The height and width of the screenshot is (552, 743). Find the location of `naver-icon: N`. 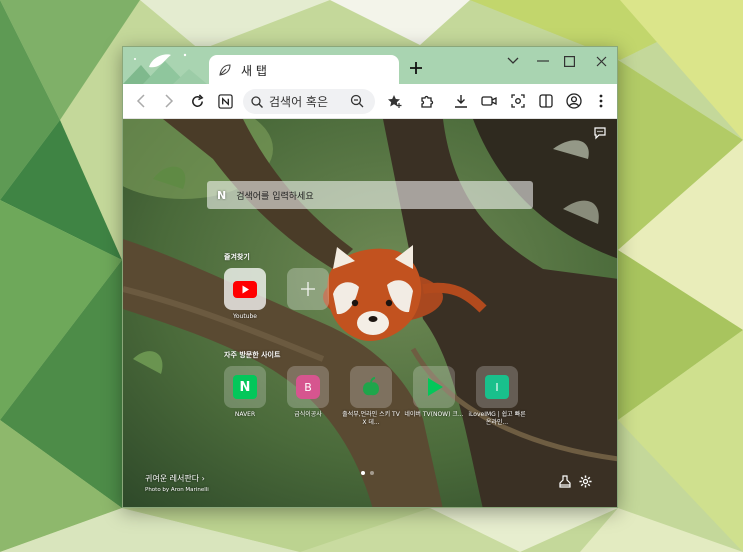

naver-icon: N is located at coordinates (245, 387).